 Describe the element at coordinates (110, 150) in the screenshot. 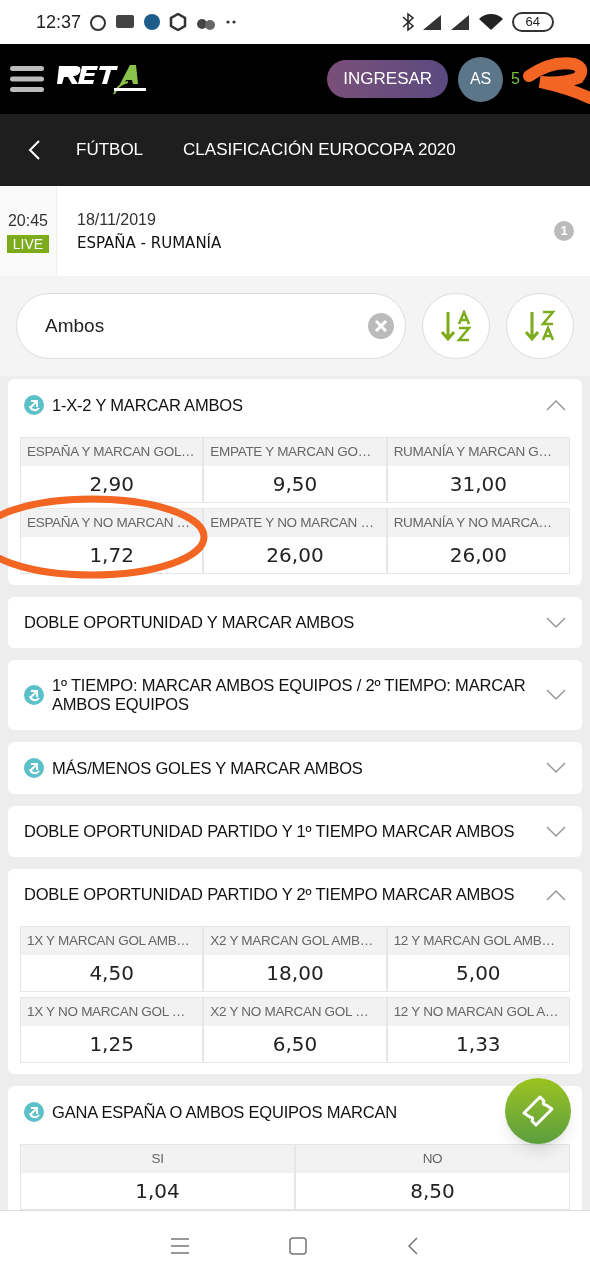

I see `breadcrumb-link: FÚTBOL` at that location.